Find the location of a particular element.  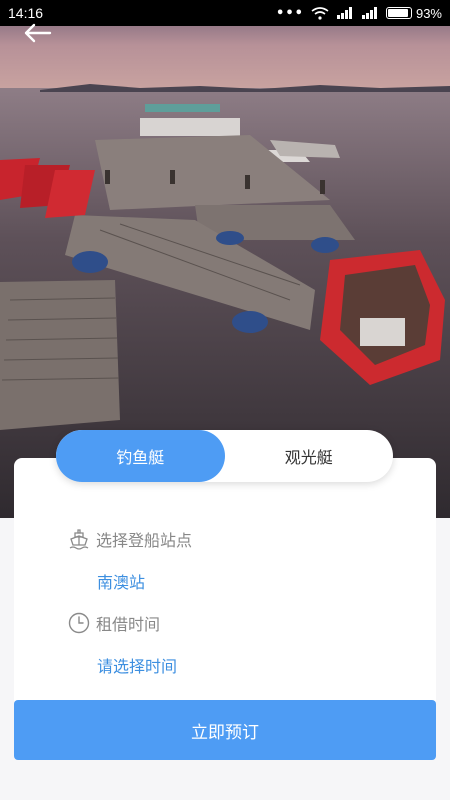

signal-icon is located at coordinates (344, 13).